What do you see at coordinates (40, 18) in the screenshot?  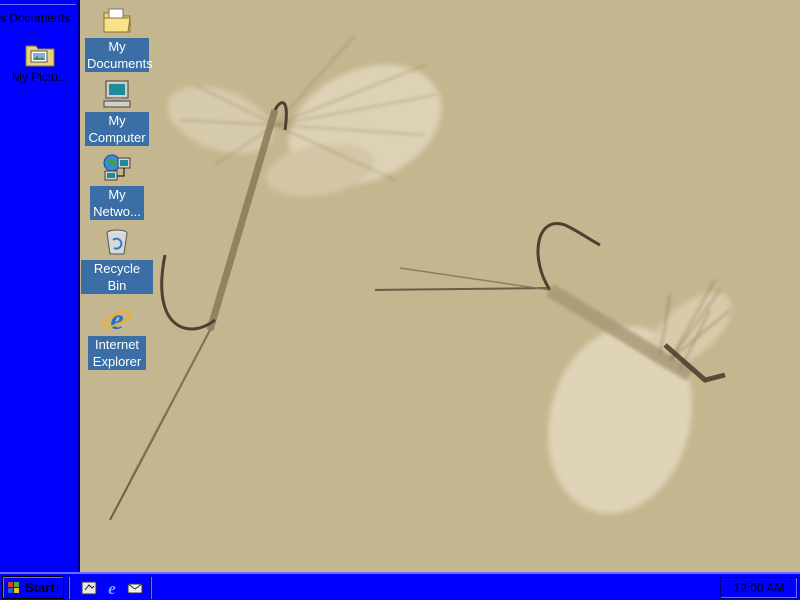 I see `deskbar-documents-item: s Documents` at bounding box center [40, 18].